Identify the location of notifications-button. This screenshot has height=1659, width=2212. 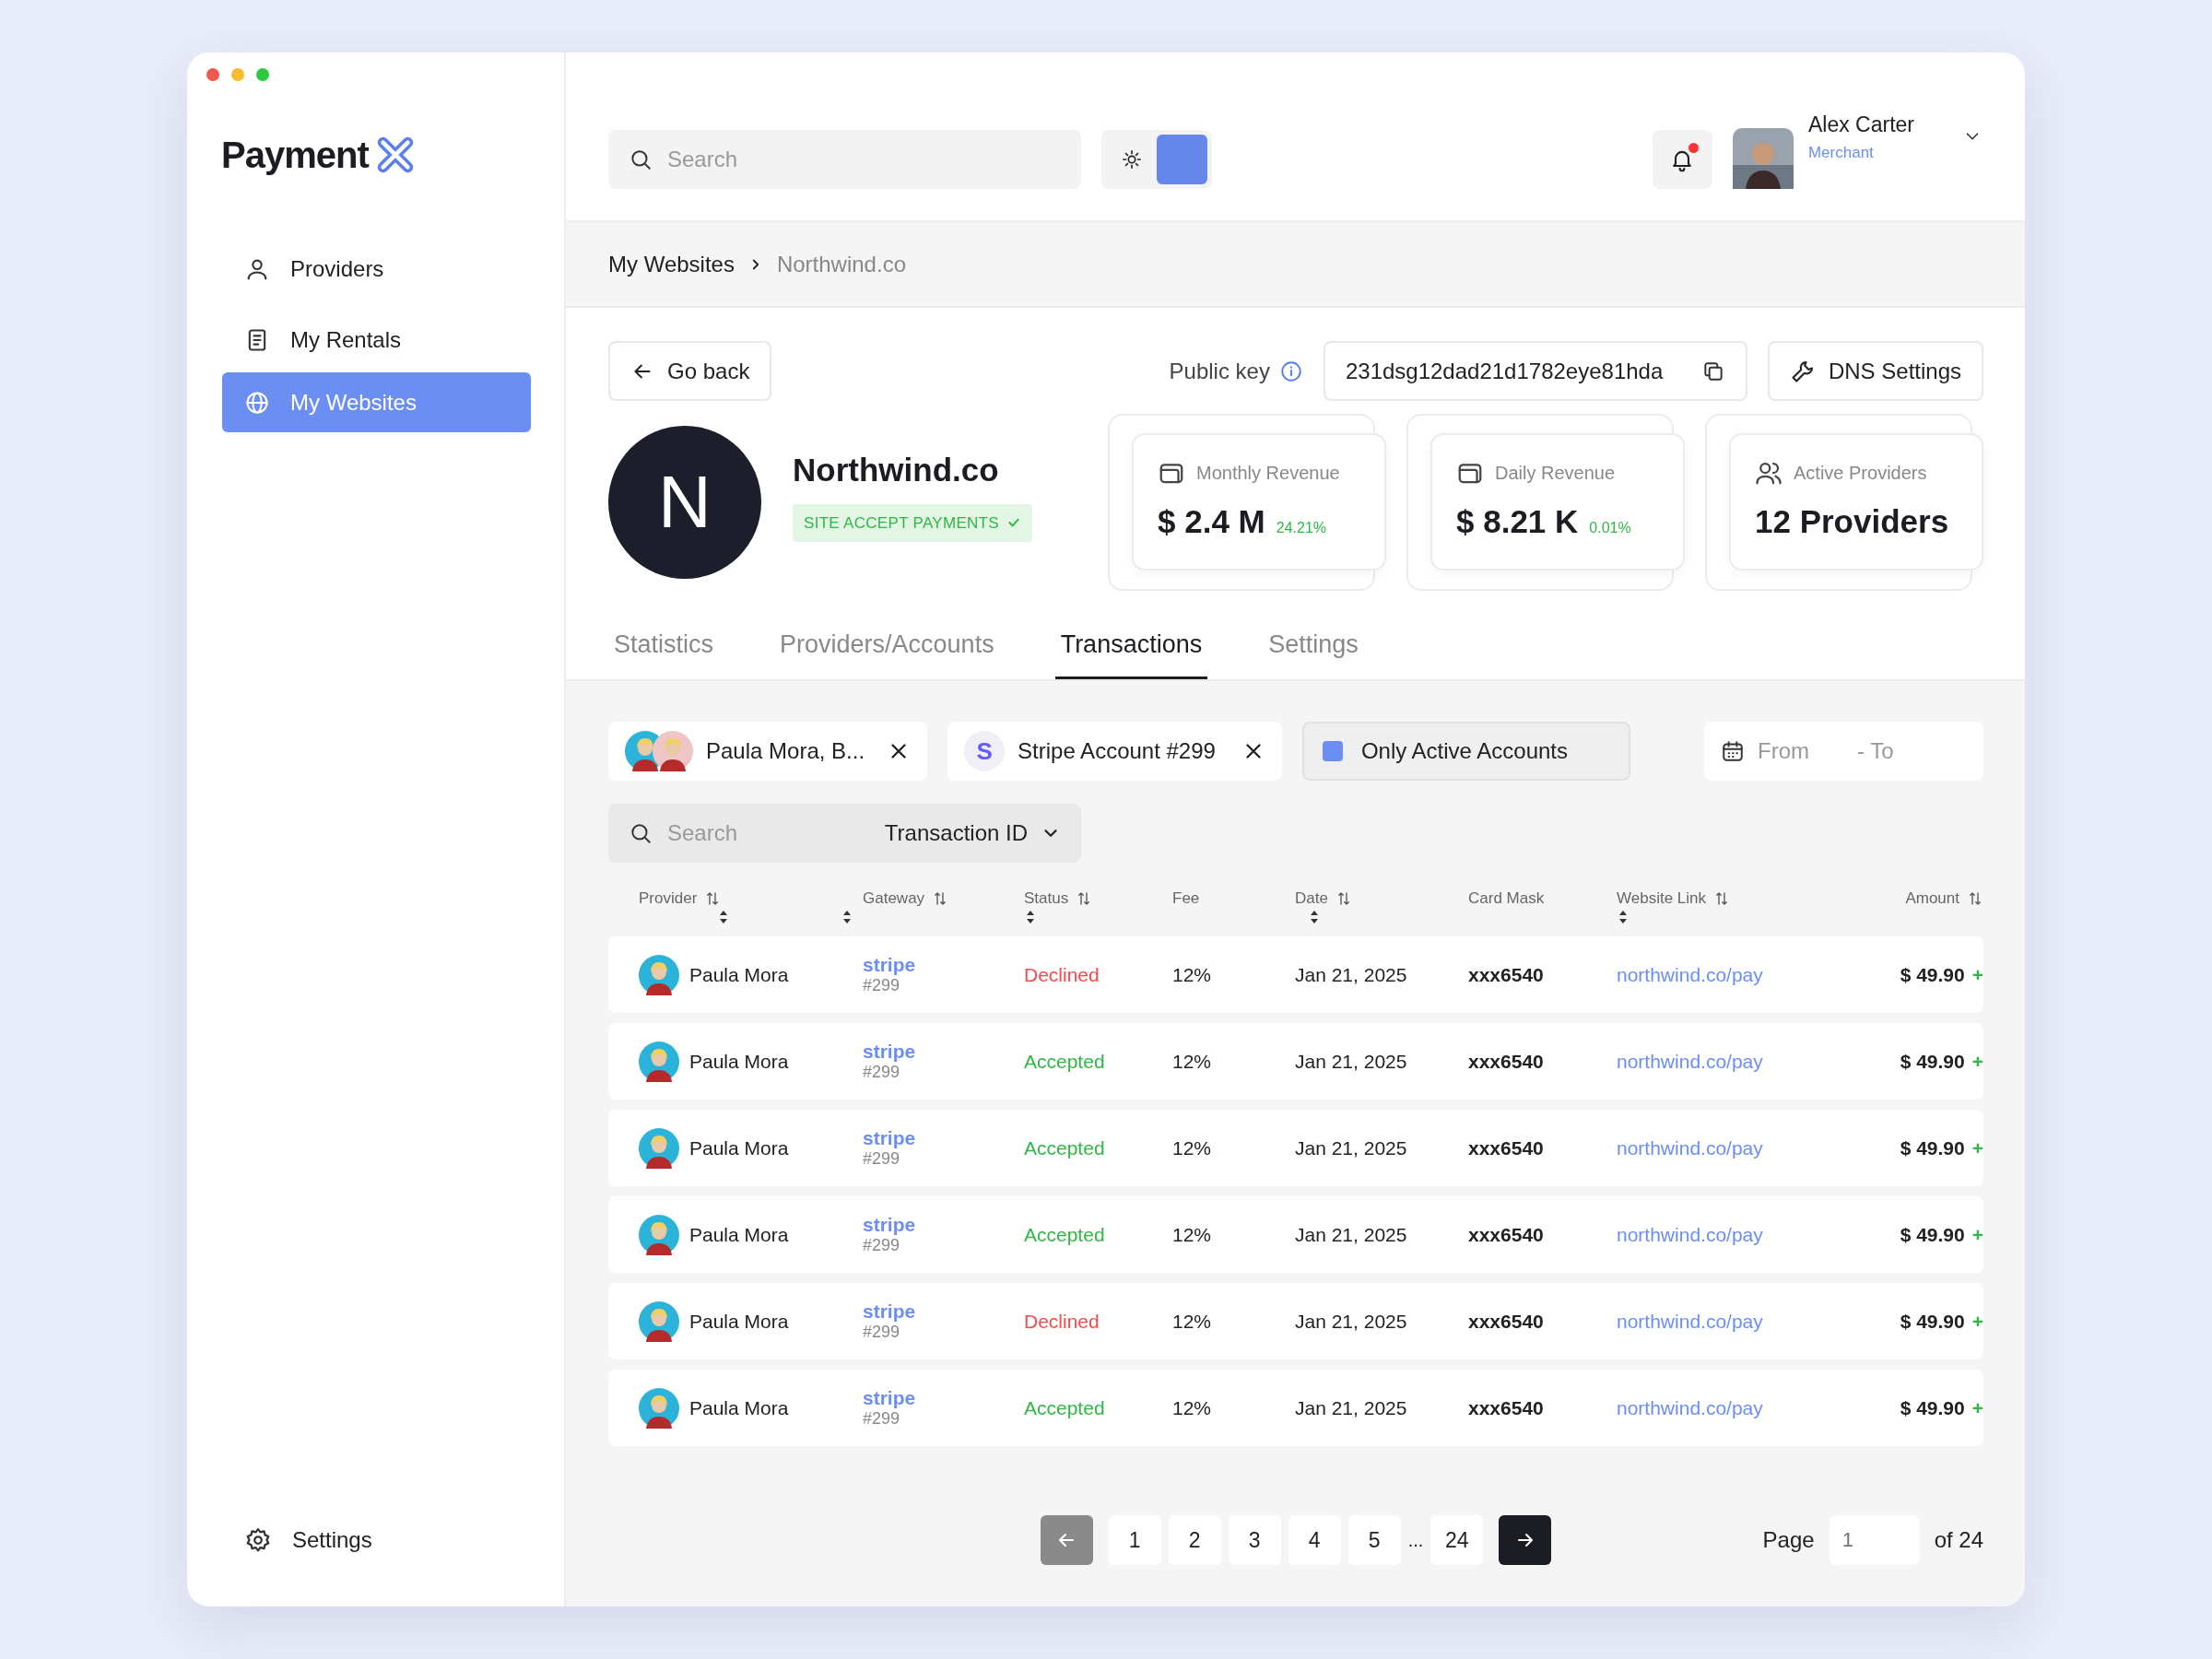
(1682, 159).